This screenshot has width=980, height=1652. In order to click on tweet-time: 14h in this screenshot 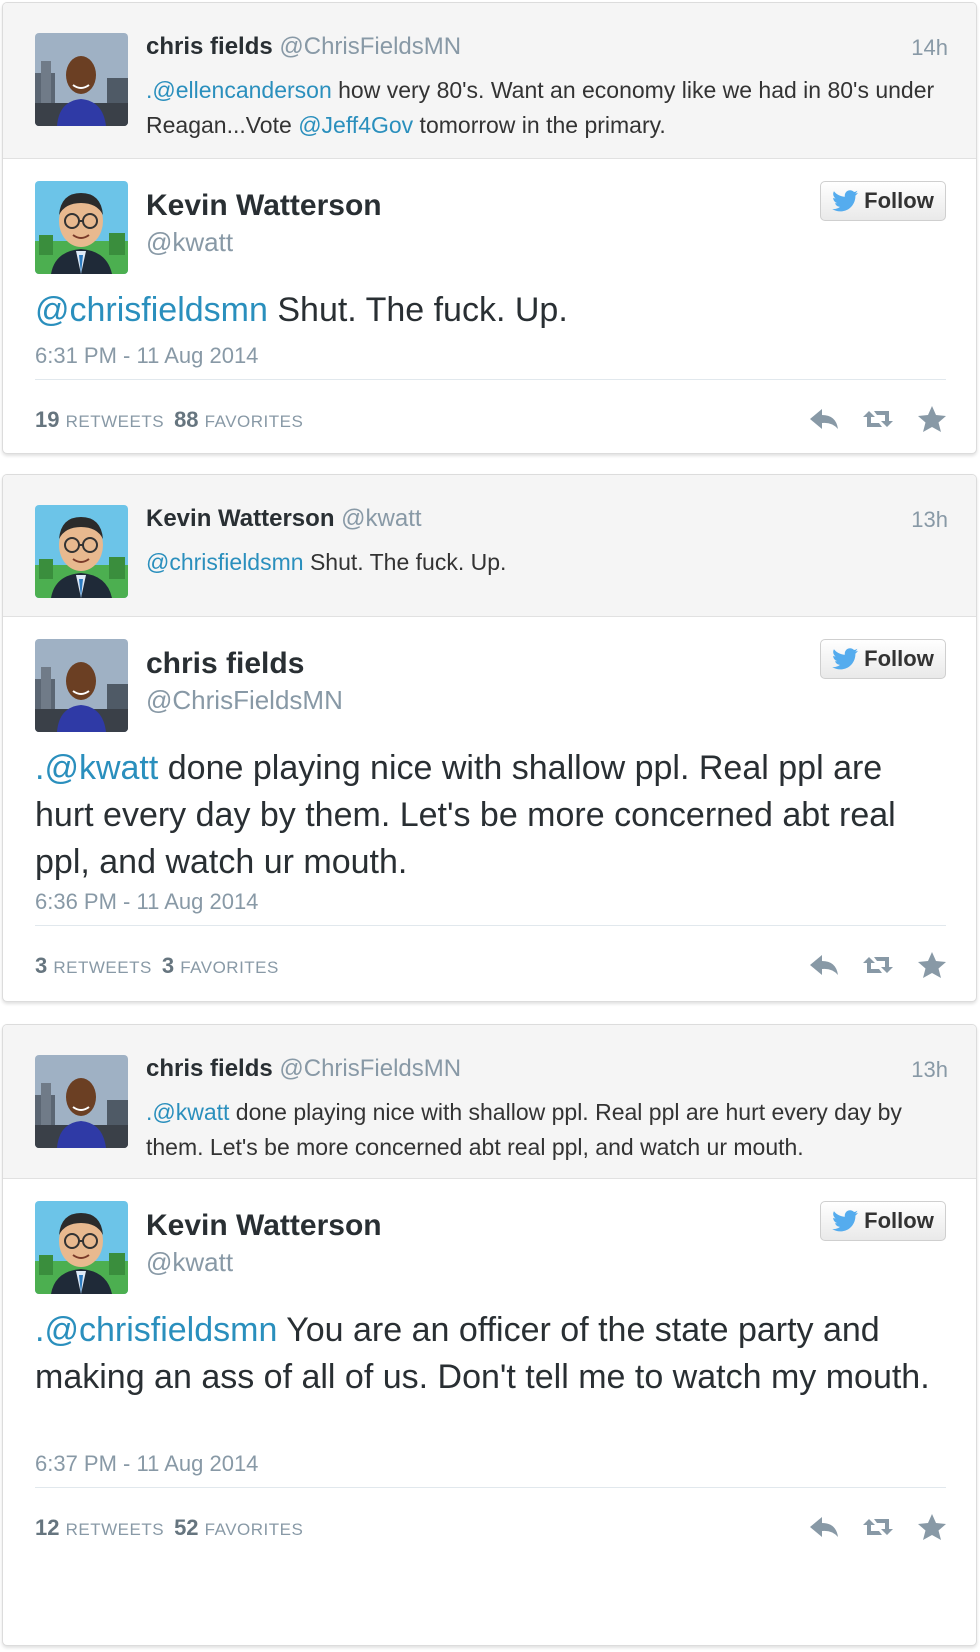, I will do `click(929, 48)`.